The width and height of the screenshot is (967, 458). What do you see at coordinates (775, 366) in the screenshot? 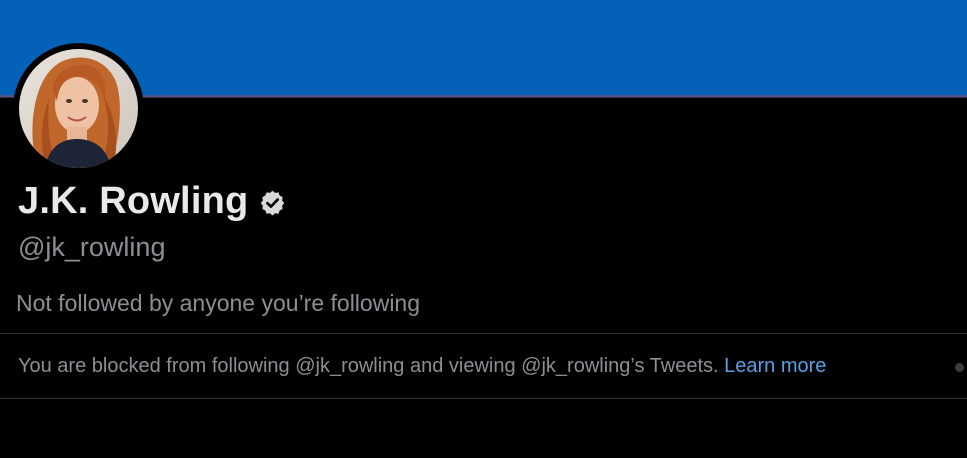
I see `learn-more-link: Learn more` at bounding box center [775, 366].